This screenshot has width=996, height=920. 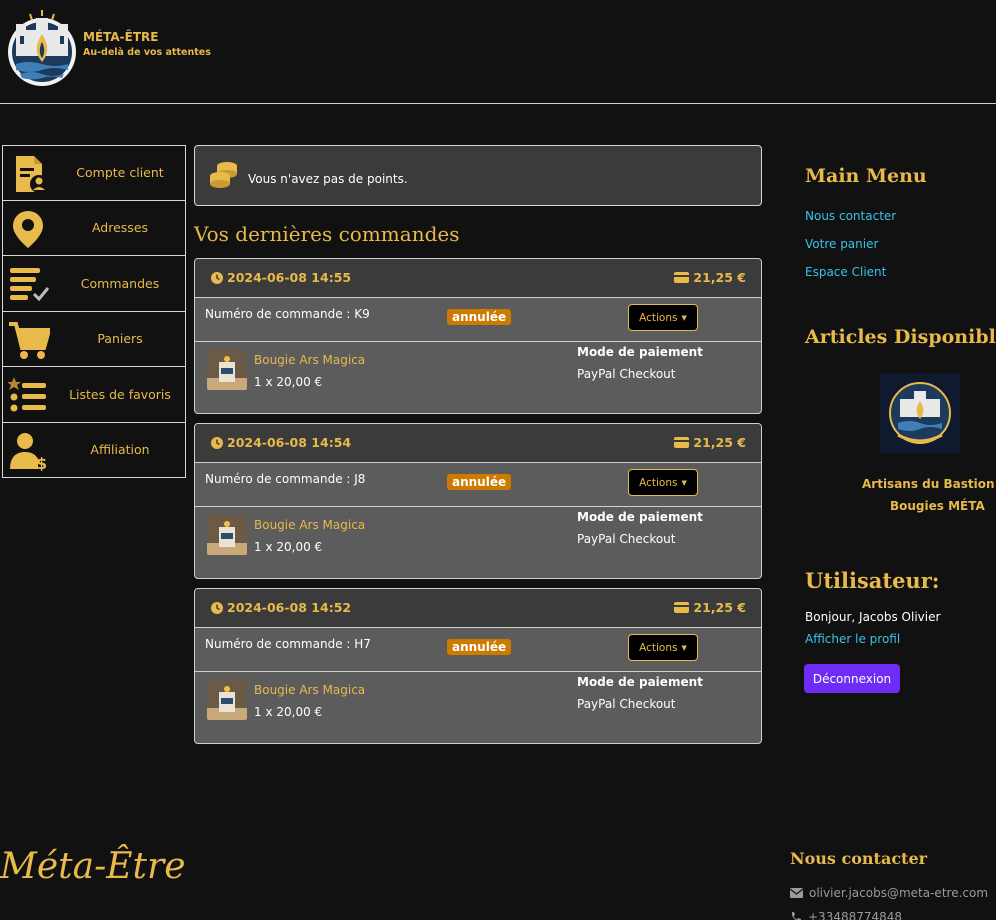 What do you see at coordinates (289, 607) in the screenshot?
I see `order-date-text: 2024-06-08 14:52` at bounding box center [289, 607].